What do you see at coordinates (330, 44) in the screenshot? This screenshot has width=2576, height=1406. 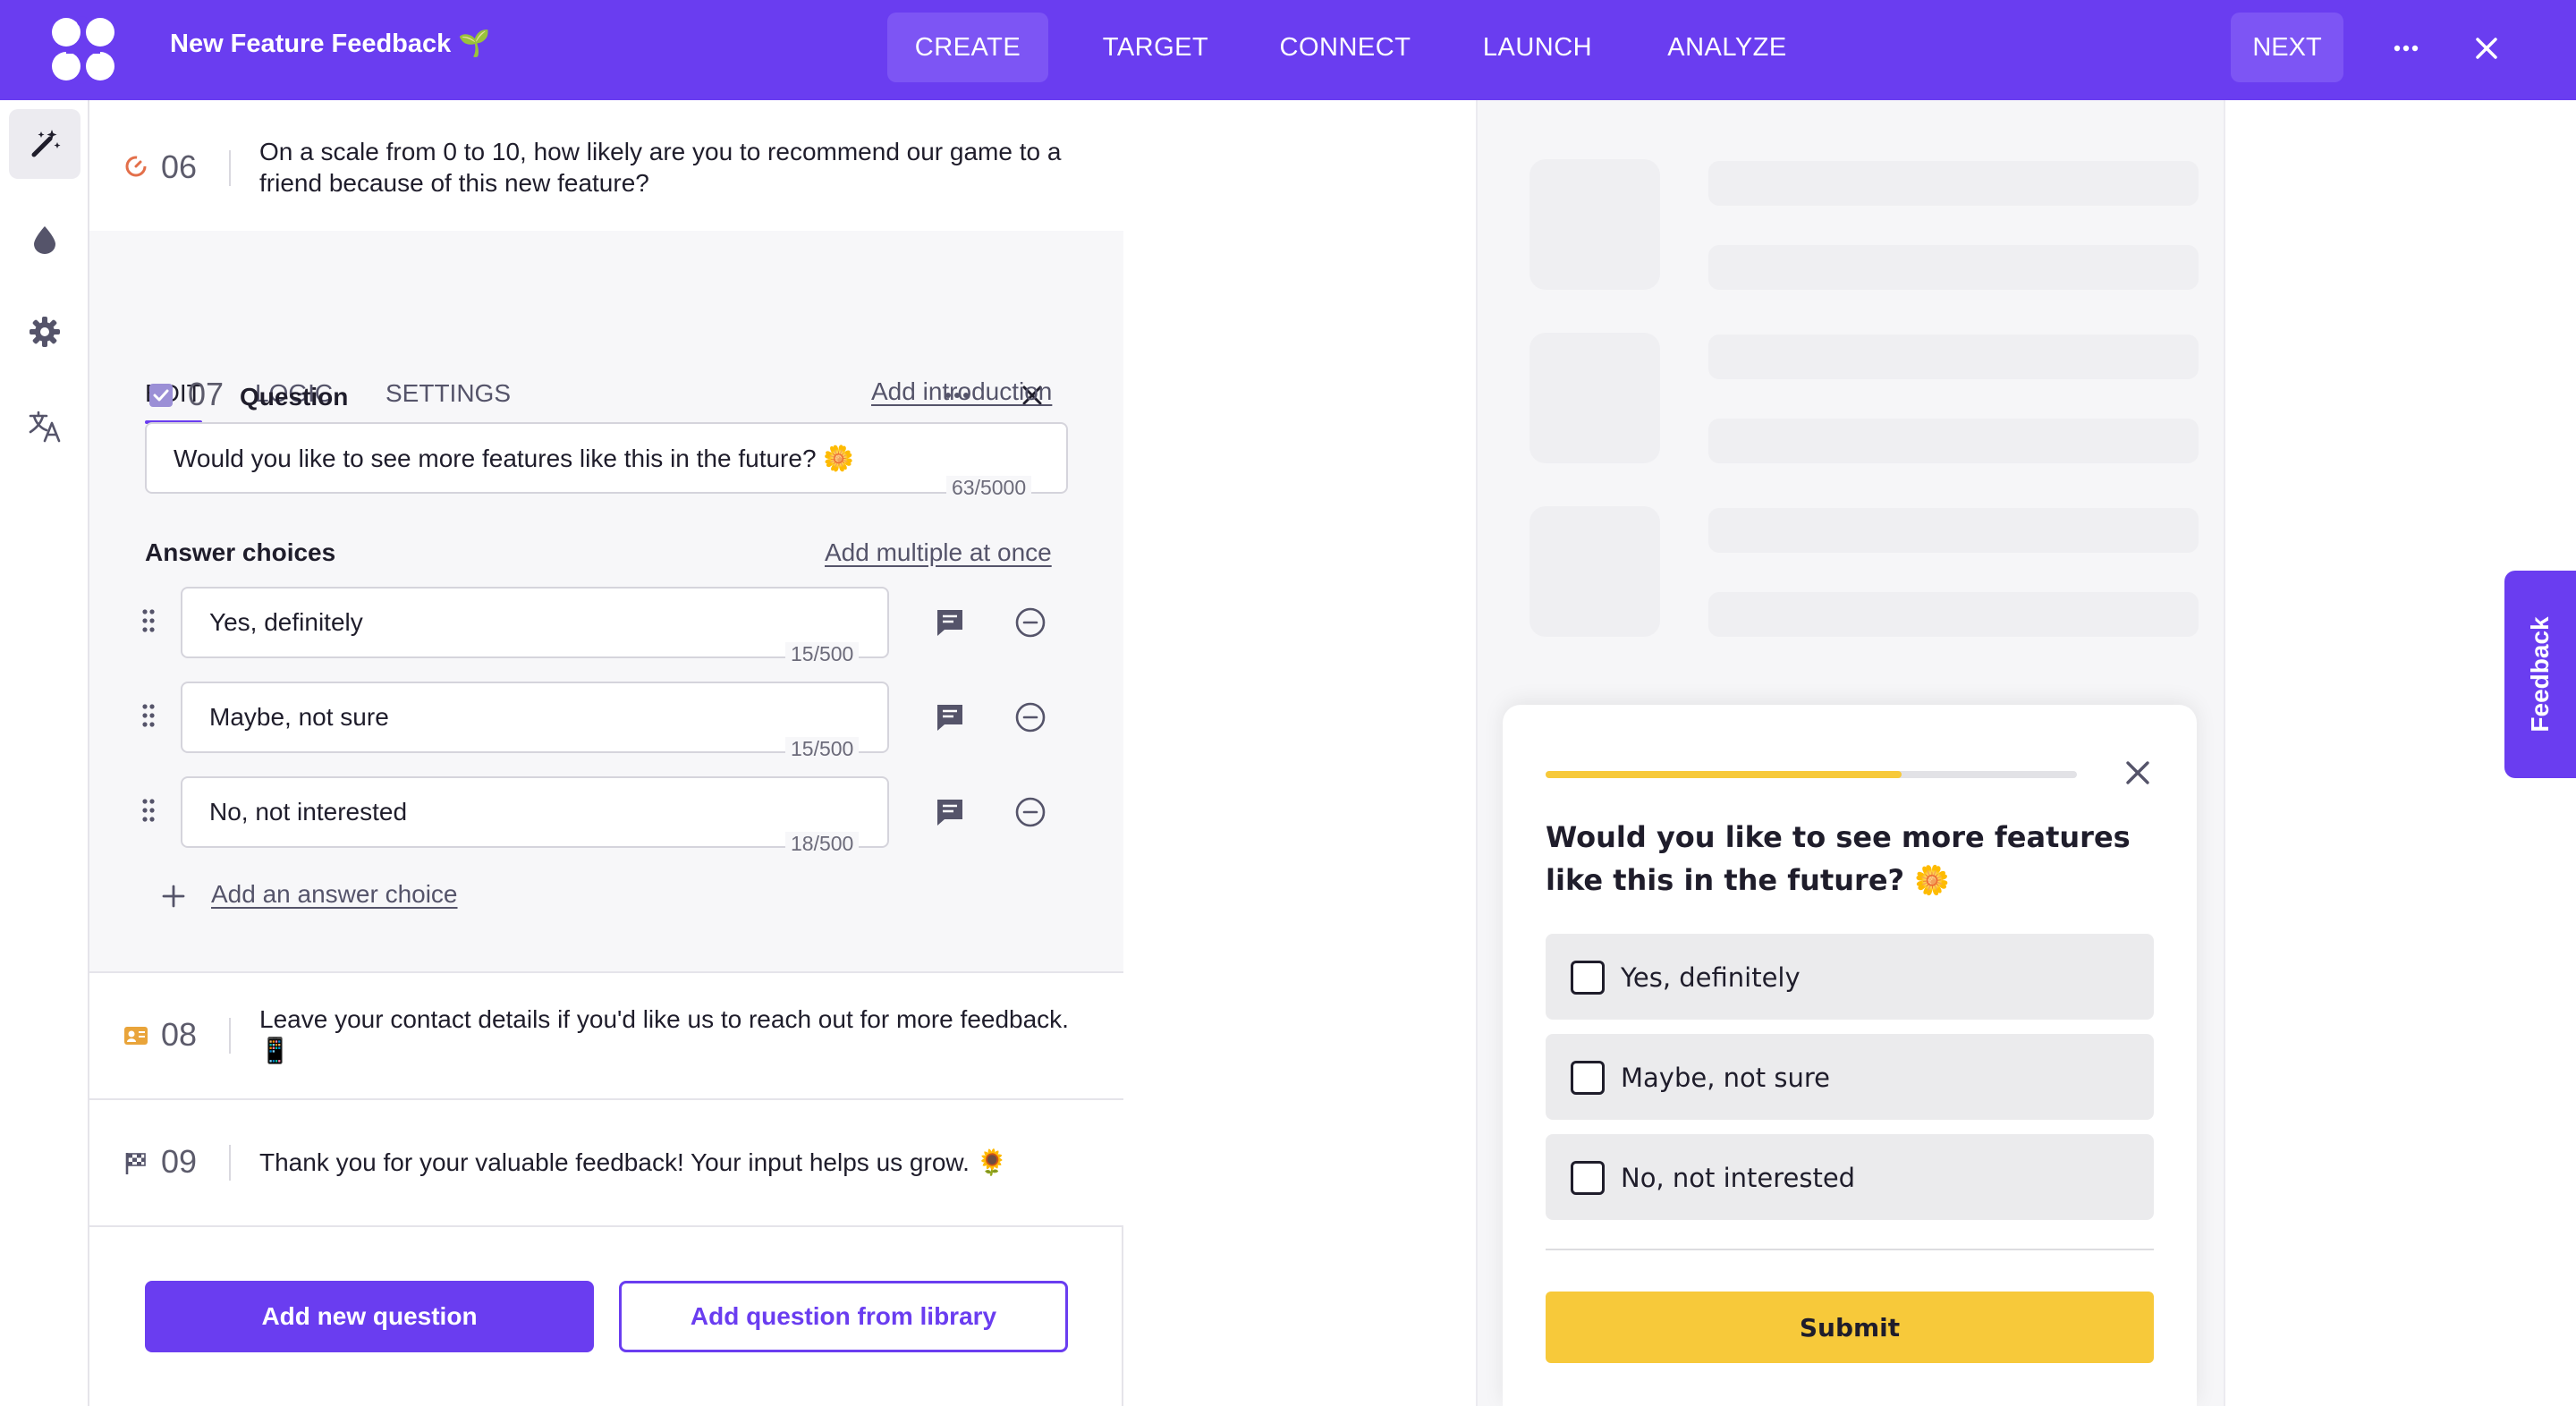 I see `survey-title: New Feature Feedback 🌱` at bounding box center [330, 44].